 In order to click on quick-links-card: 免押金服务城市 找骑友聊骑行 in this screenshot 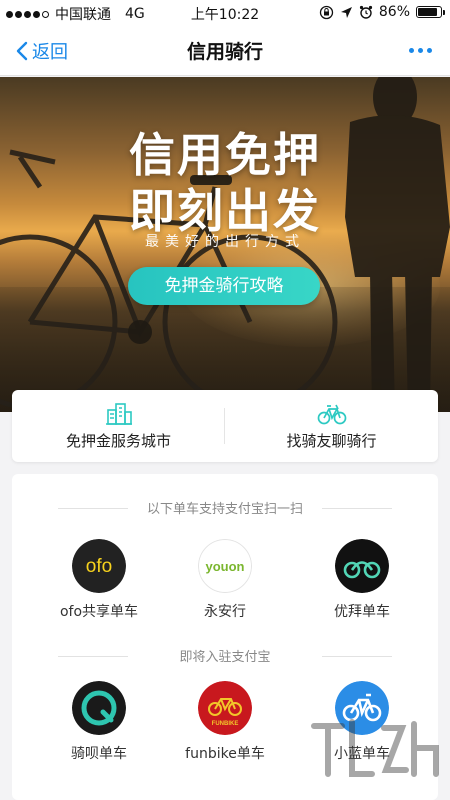, I will do `click(225, 426)`.